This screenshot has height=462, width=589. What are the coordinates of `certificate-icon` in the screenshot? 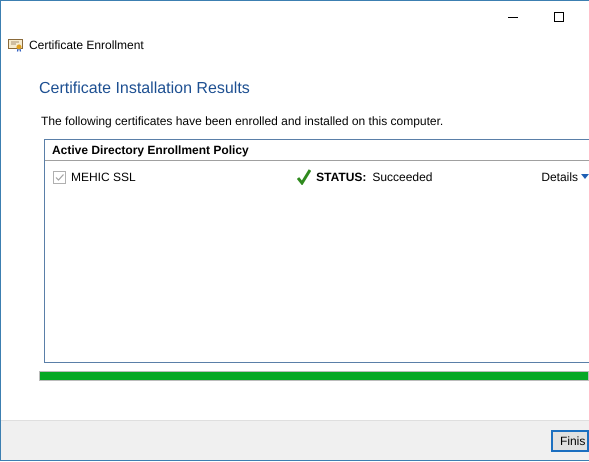 It's located at (16, 45).